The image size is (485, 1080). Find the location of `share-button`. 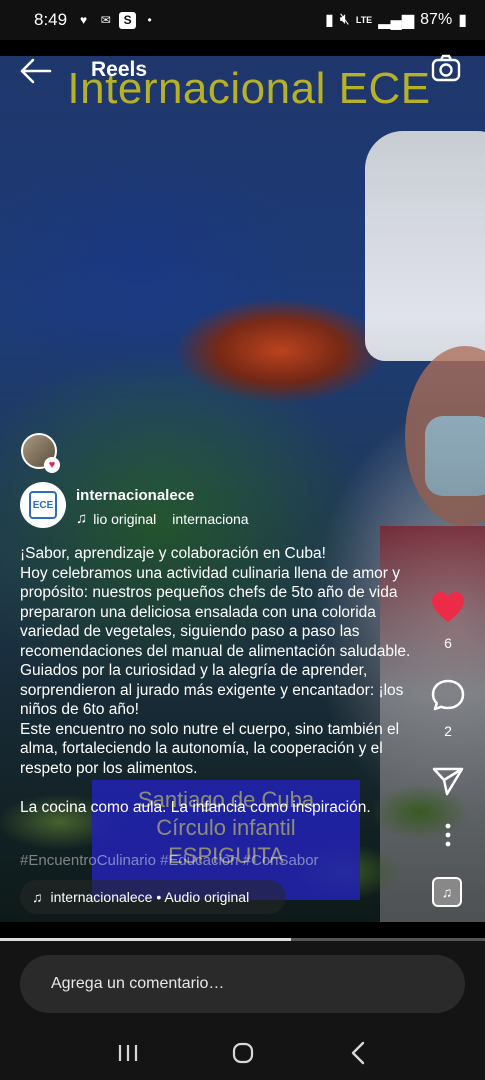

share-button is located at coordinates (448, 783).